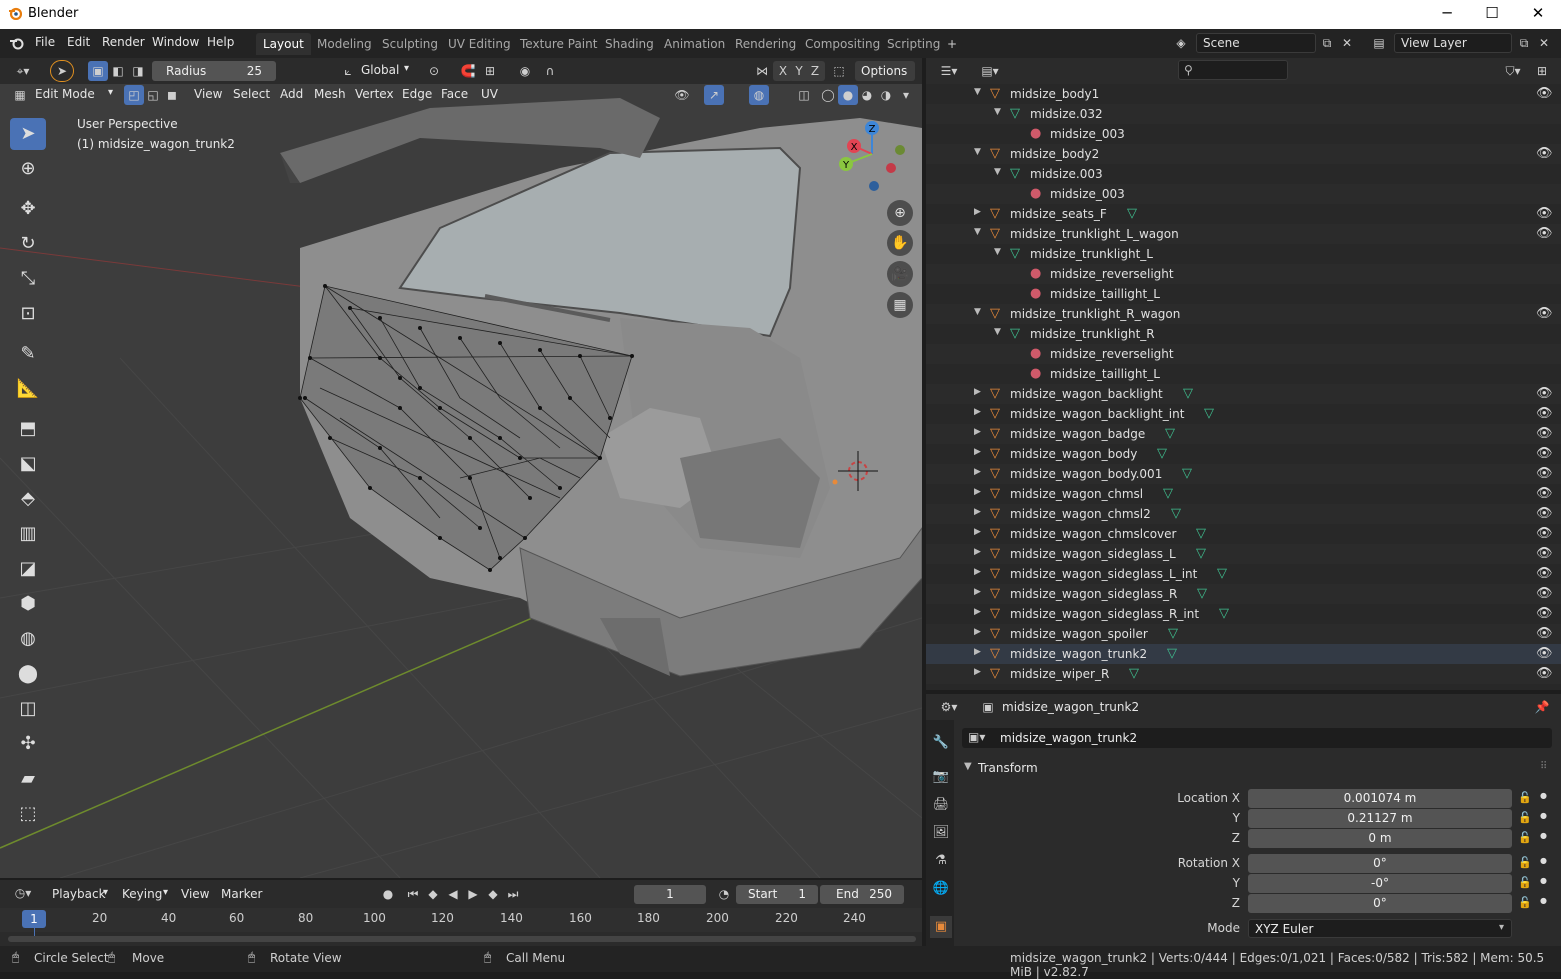 The width and height of the screenshot is (1561, 979). Describe the element at coordinates (1380, 798) in the screenshot. I see `location-x-field: 0.001074 m` at that location.